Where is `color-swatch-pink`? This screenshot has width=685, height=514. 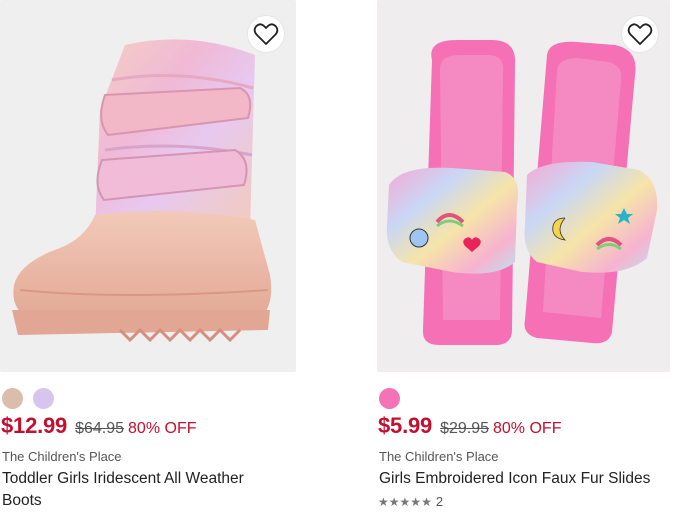 color-swatch-pink is located at coordinates (389, 398).